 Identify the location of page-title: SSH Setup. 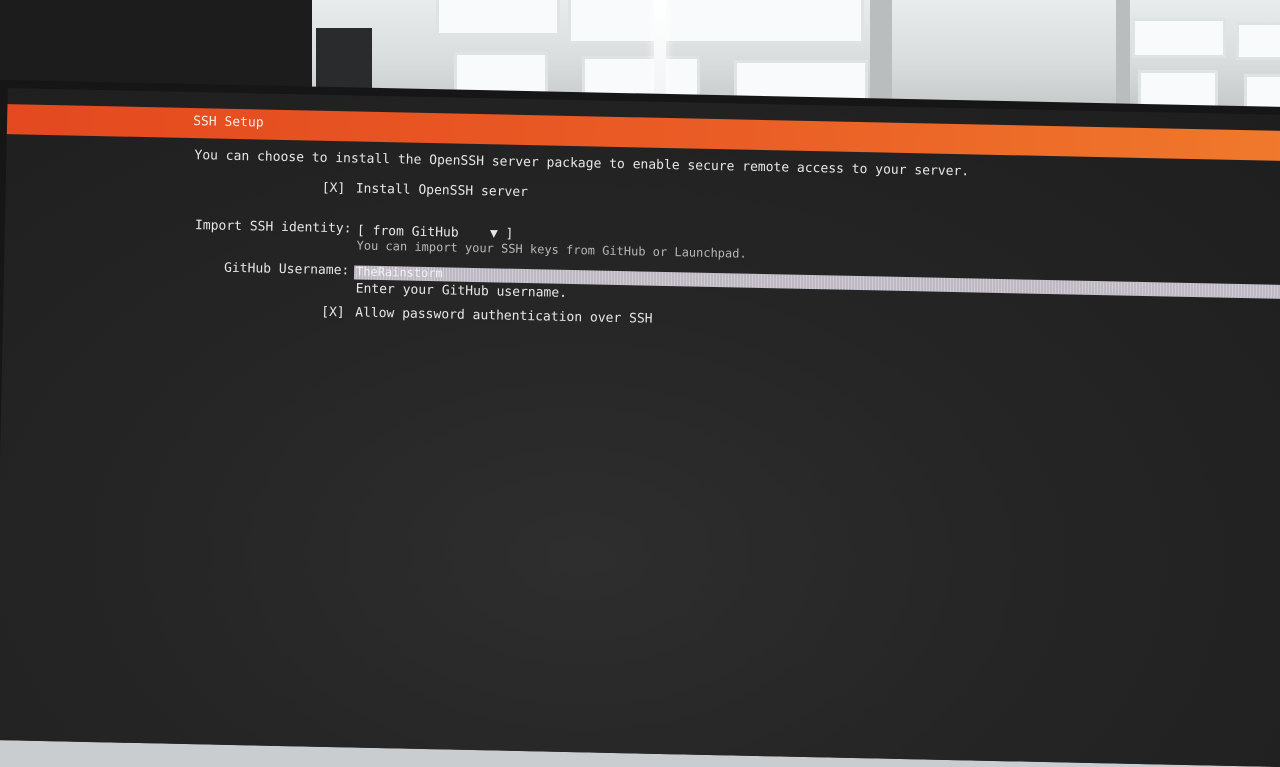
(228, 122).